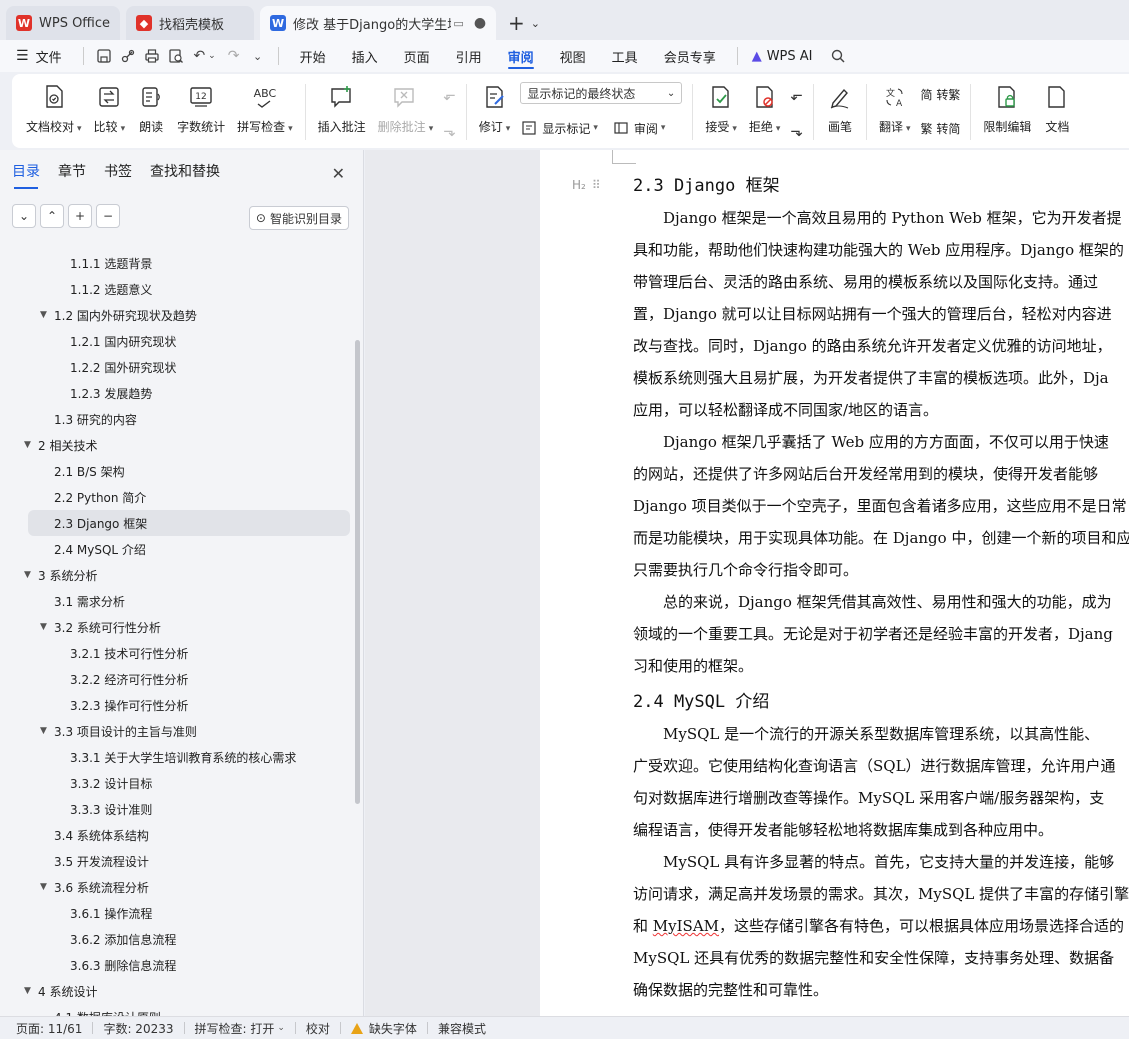  I want to click on next-comment-icon: ⬎, so click(449, 131).